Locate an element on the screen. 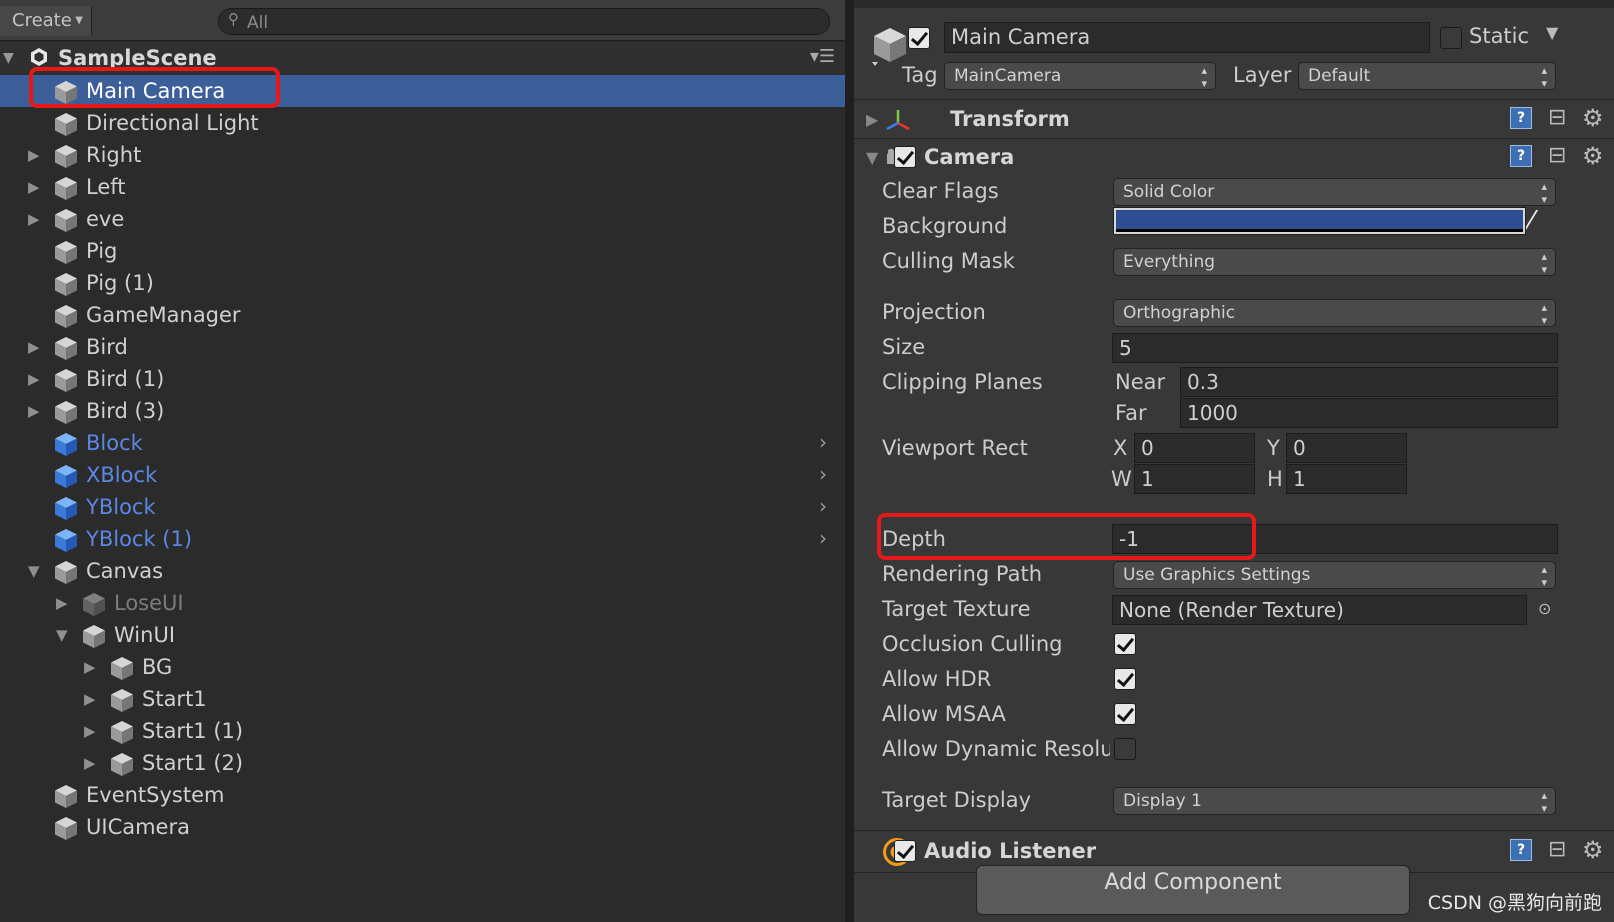  hierarchy-item: ▶ eve is located at coordinates (422, 219).